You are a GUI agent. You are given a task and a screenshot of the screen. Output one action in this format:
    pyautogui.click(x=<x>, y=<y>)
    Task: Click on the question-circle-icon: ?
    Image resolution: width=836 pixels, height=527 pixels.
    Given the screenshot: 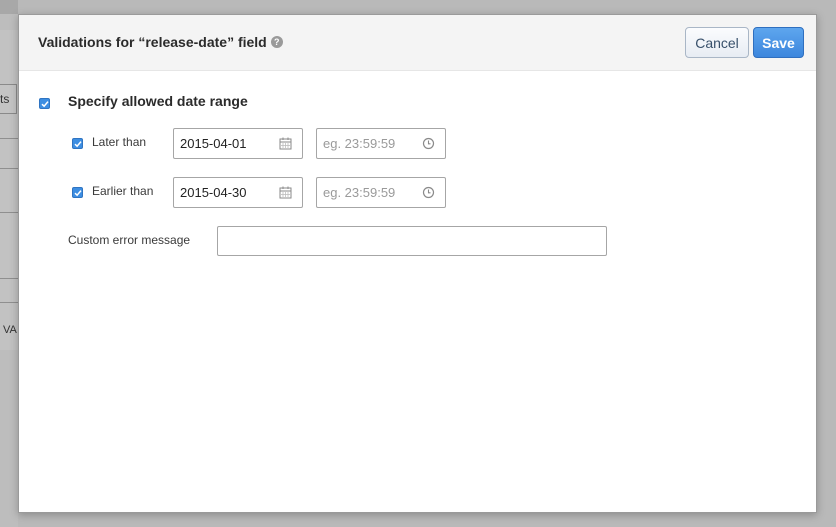 What is the action you would take?
    pyautogui.click(x=276, y=42)
    